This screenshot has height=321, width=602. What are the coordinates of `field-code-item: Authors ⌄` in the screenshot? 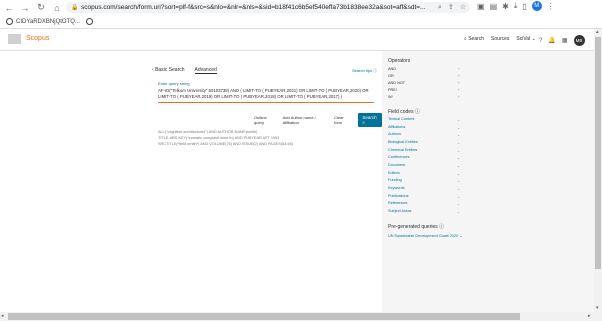 It's located at (424, 134).